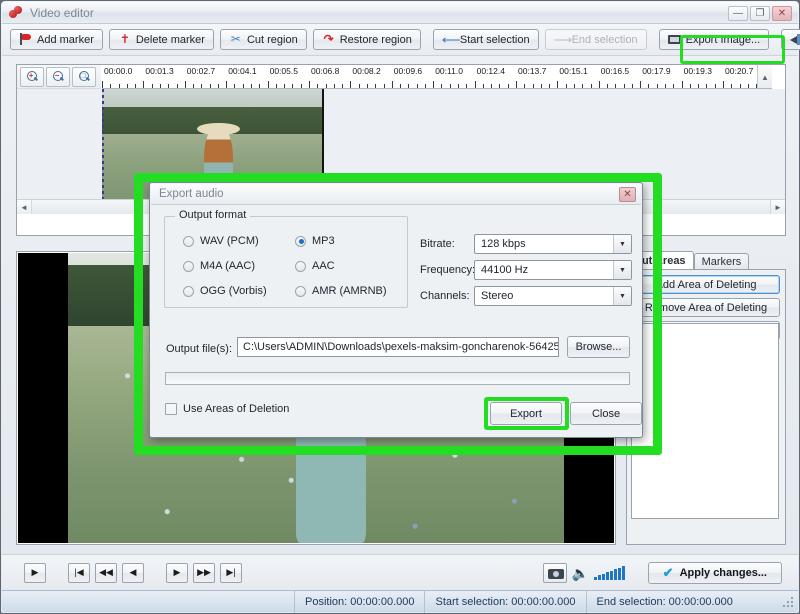  I want to click on channels-label: Channels:, so click(445, 296).